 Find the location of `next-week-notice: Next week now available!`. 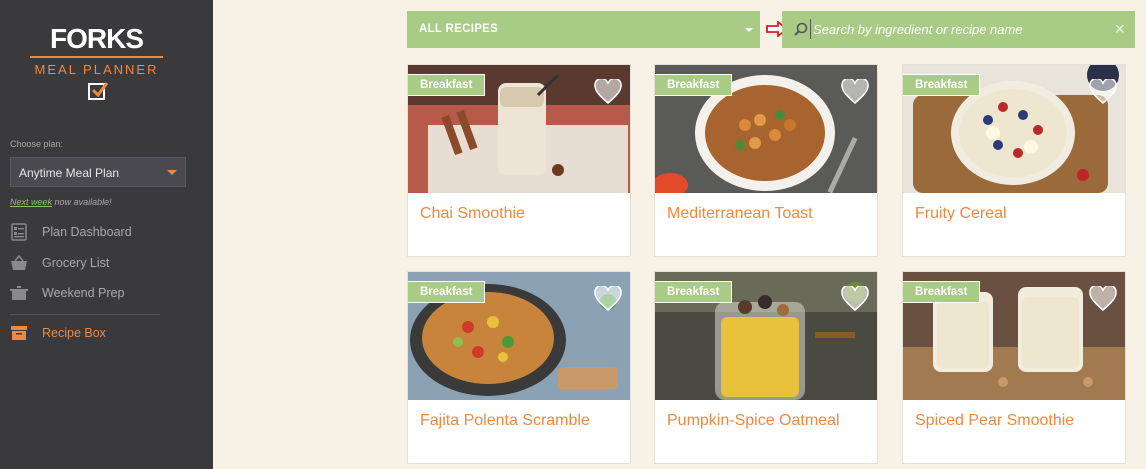

next-week-notice: Next week now available! is located at coordinates (61, 202).